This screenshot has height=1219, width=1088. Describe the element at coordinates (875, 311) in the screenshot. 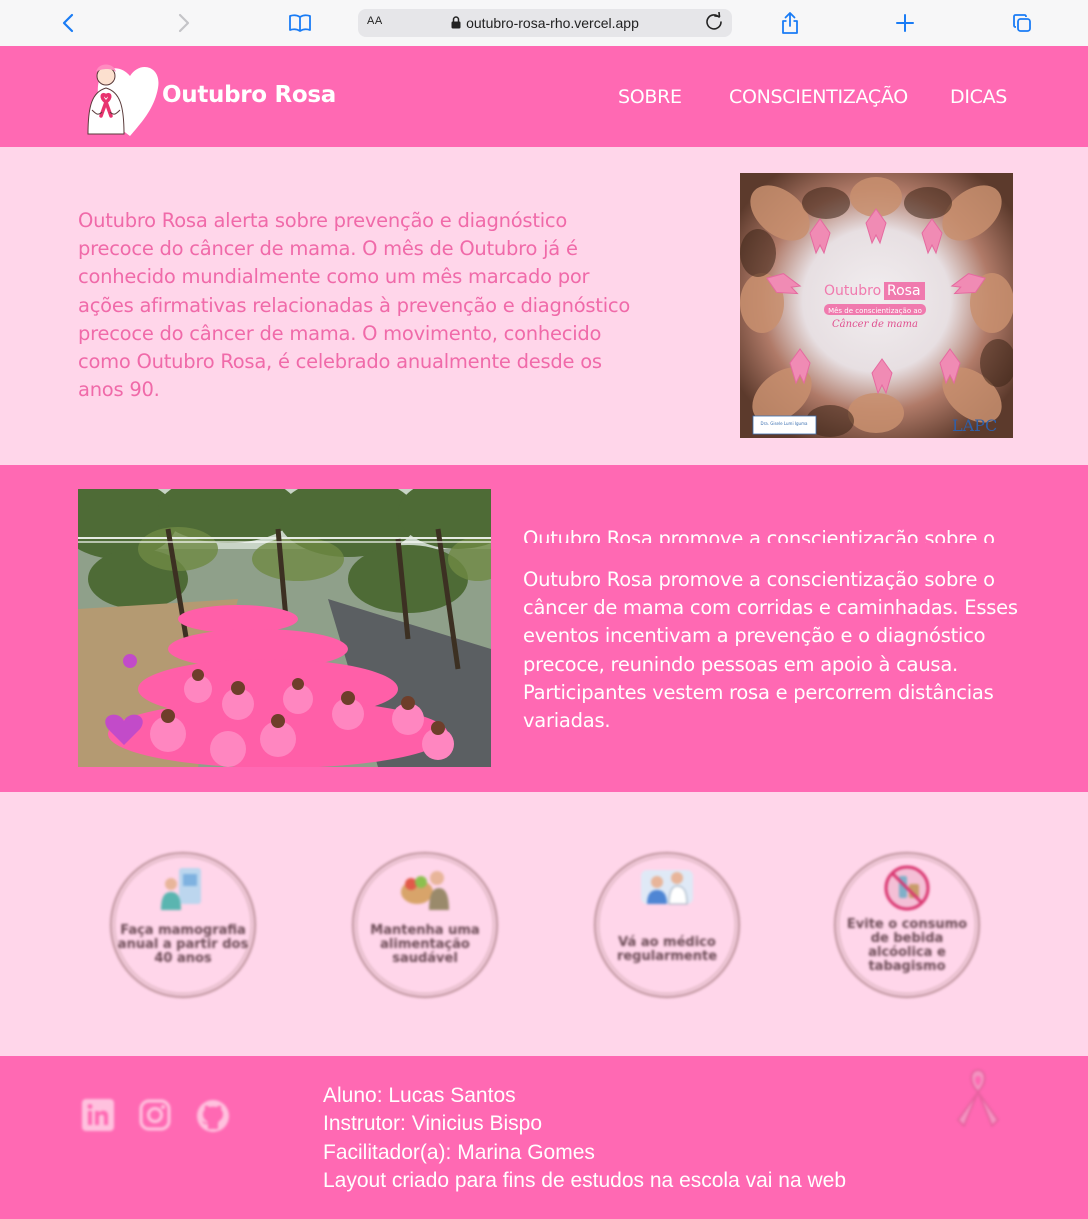

I see `image-subtitle: Mês de conscientização ao` at that location.